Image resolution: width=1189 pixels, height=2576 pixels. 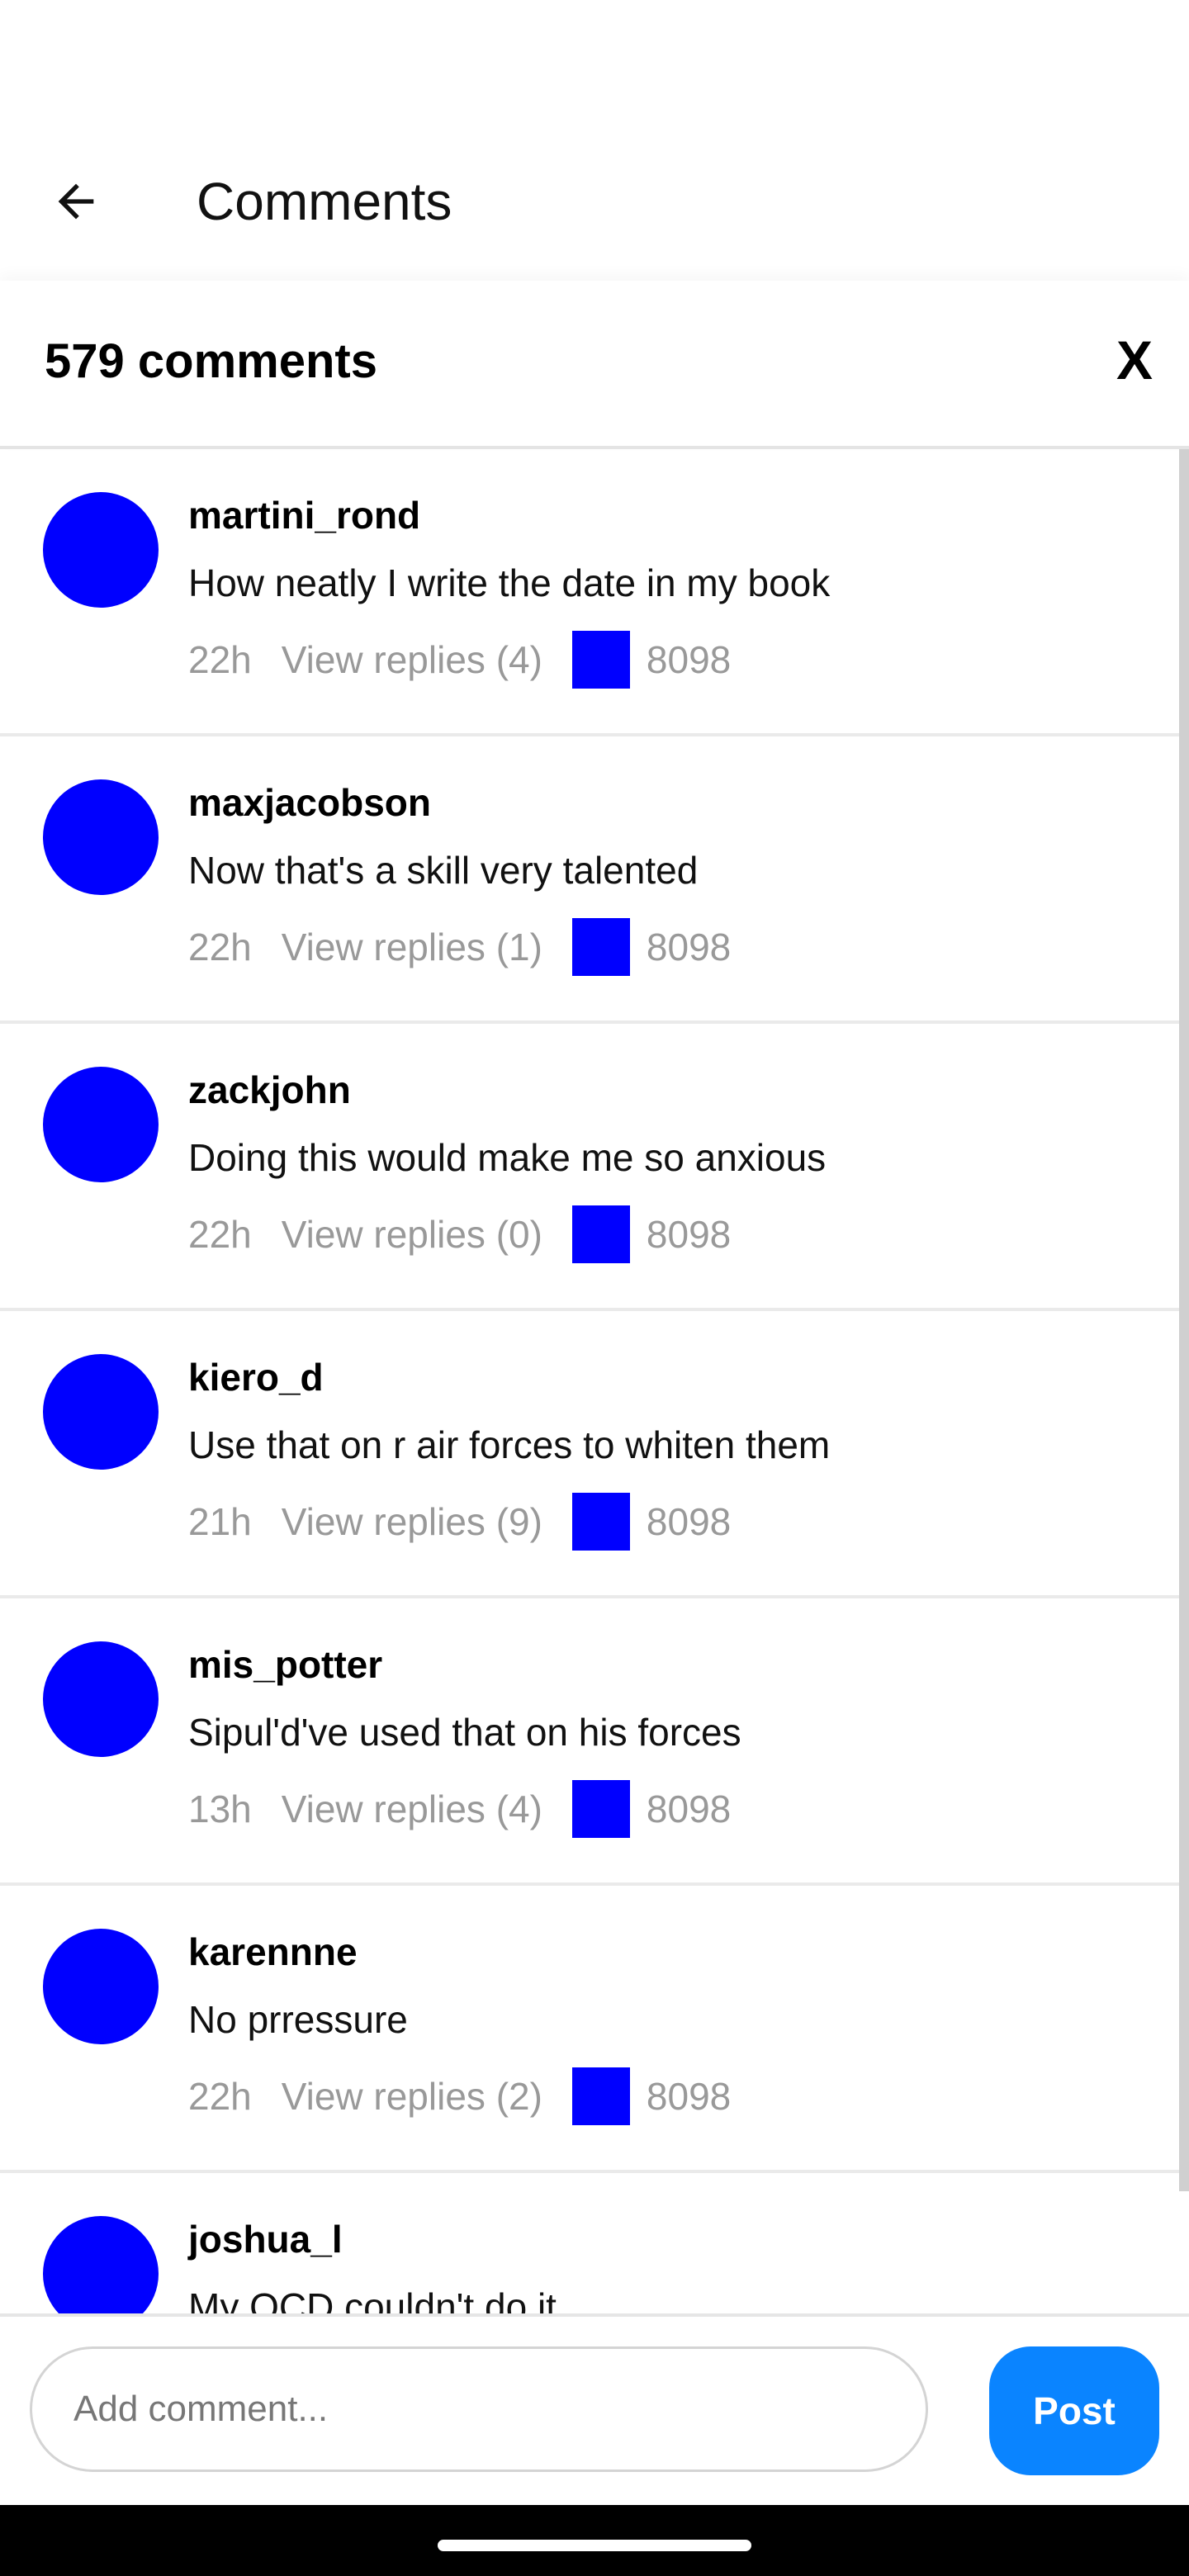 What do you see at coordinates (1184, 1320) in the screenshot?
I see `scrollbar` at bounding box center [1184, 1320].